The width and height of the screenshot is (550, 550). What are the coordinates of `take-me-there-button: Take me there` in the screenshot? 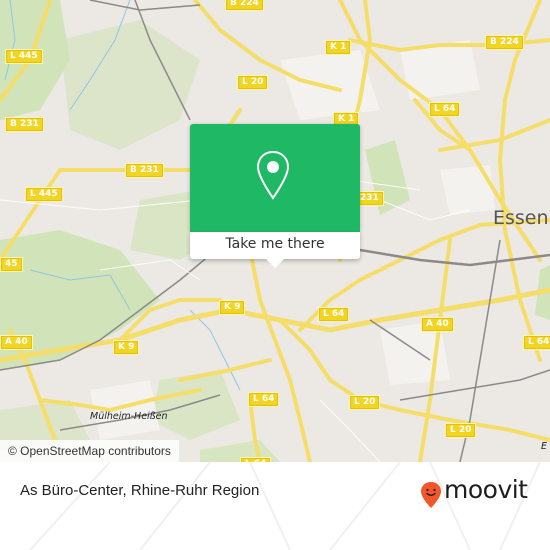 It's located at (275, 245).